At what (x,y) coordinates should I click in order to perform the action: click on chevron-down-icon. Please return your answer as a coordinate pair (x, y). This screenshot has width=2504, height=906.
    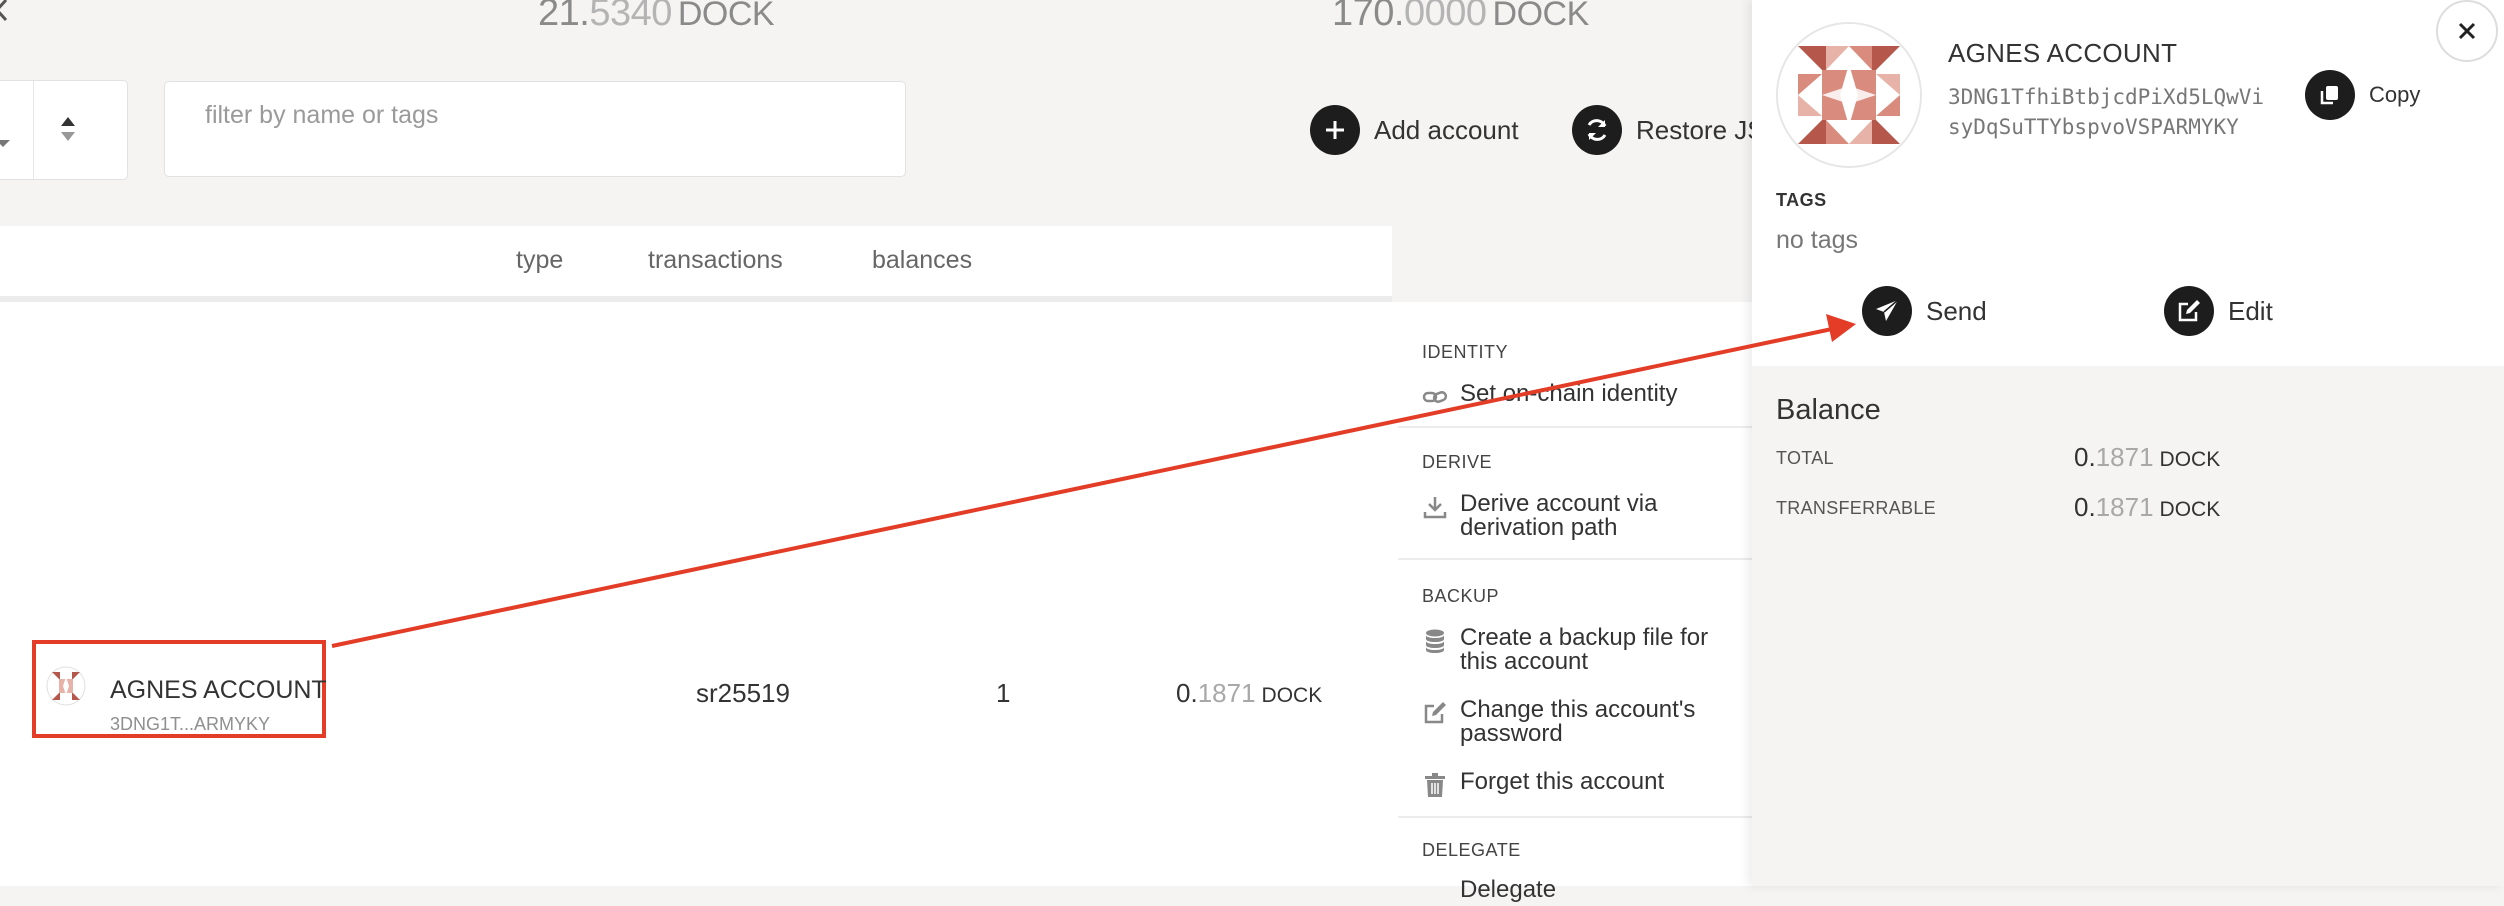
    Looking at the image, I should click on (5, 143).